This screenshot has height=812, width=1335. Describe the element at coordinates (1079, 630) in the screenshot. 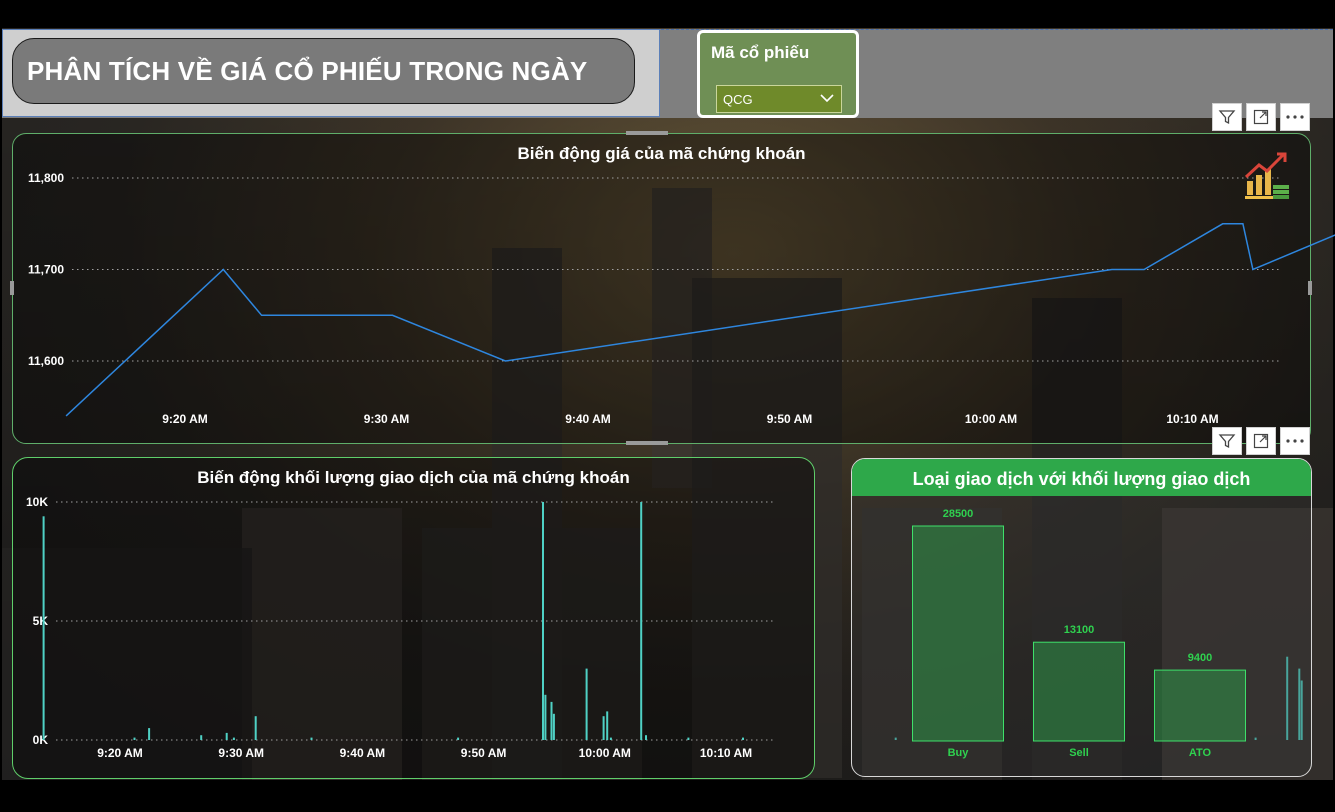

I see `trade-type-value-label: 13100` at that location.